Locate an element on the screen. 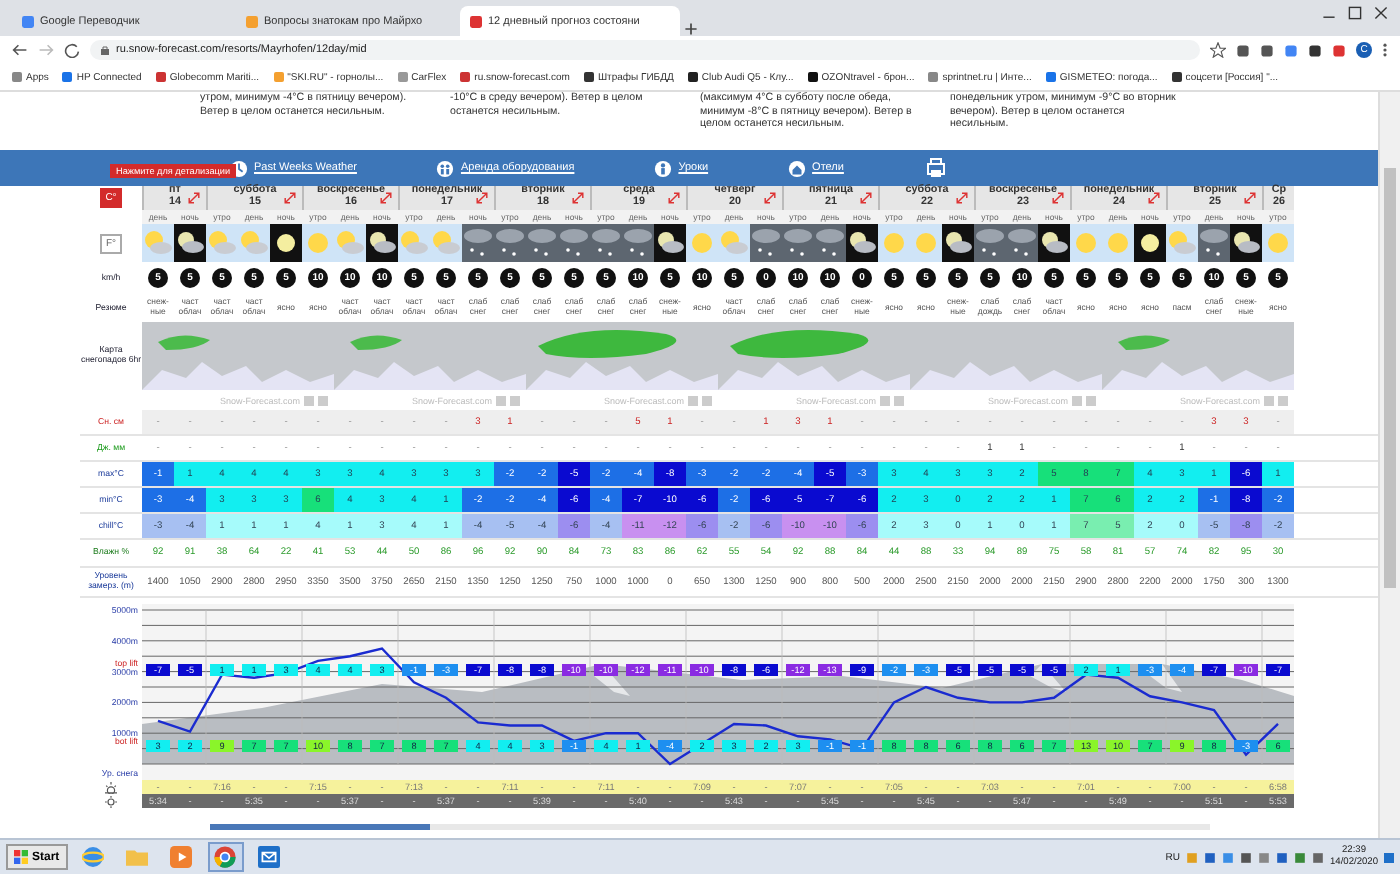  sunset-icon is located at coordinates (111, 801).